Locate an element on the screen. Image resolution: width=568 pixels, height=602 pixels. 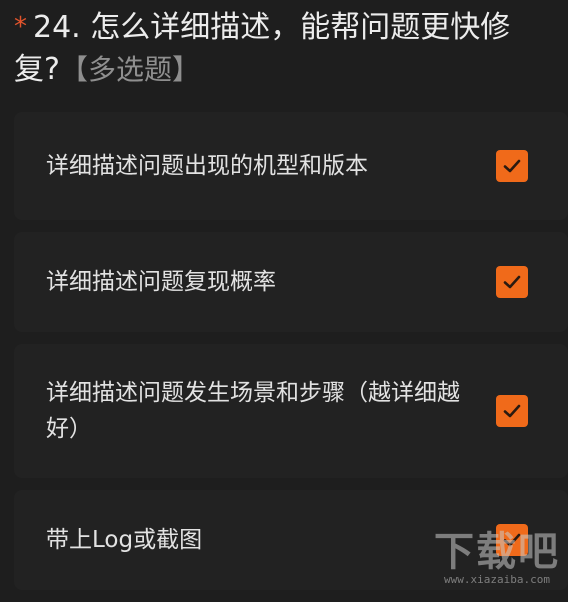
watermark-url: www.xiazaiba.com is located at coordinates (497, 579).